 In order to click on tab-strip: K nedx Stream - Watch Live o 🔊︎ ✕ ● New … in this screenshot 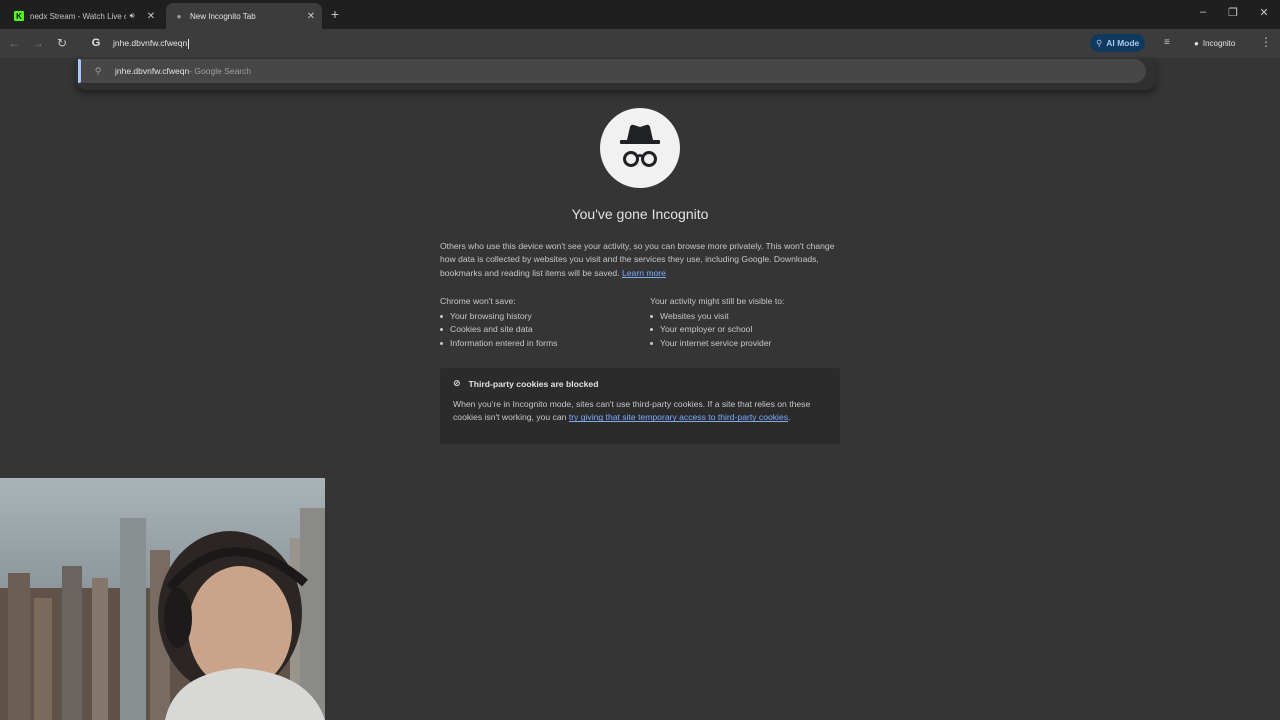, I will do `click(640, 14)`.